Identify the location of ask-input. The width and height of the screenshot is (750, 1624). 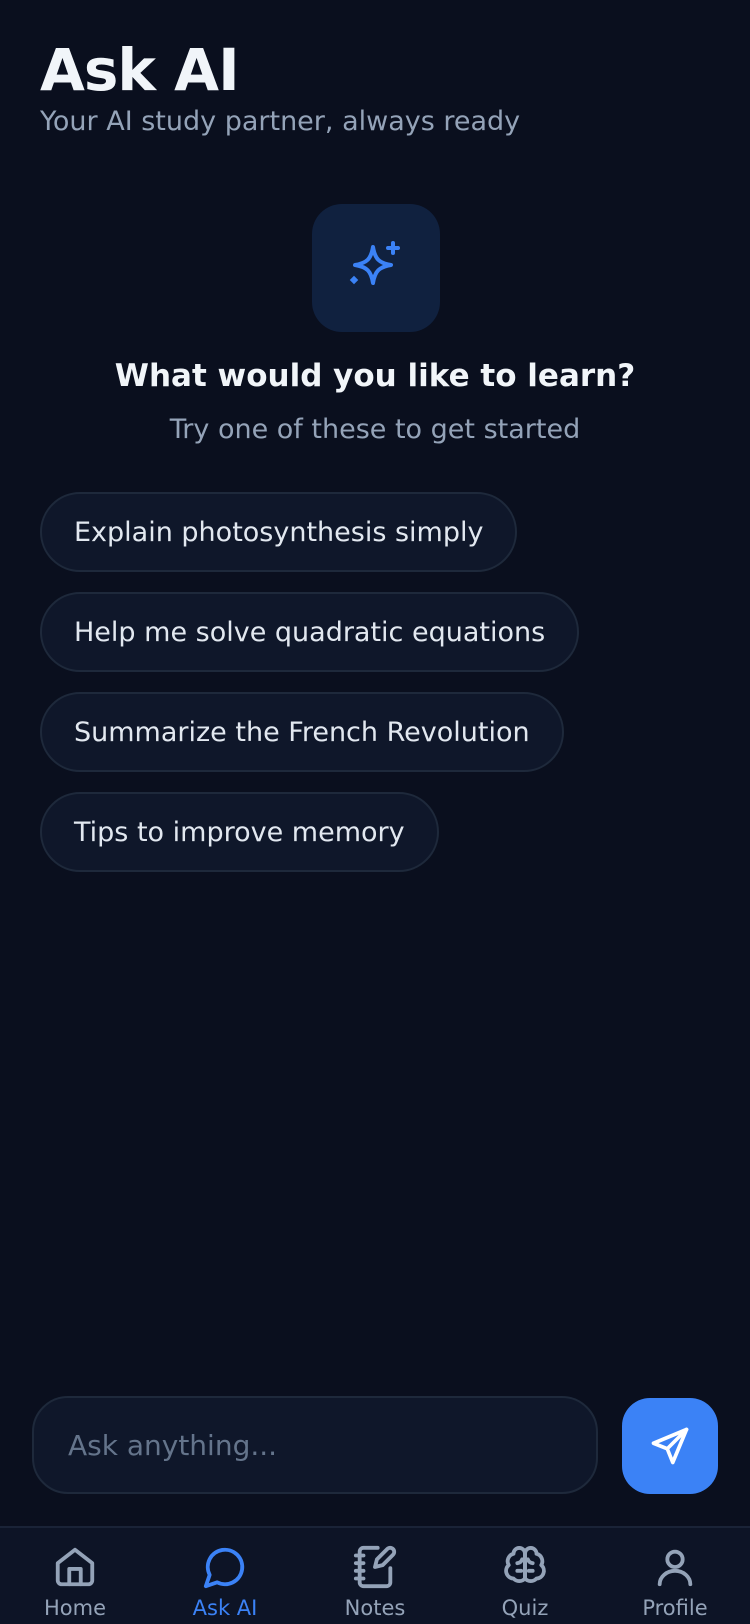
(315, 1445).